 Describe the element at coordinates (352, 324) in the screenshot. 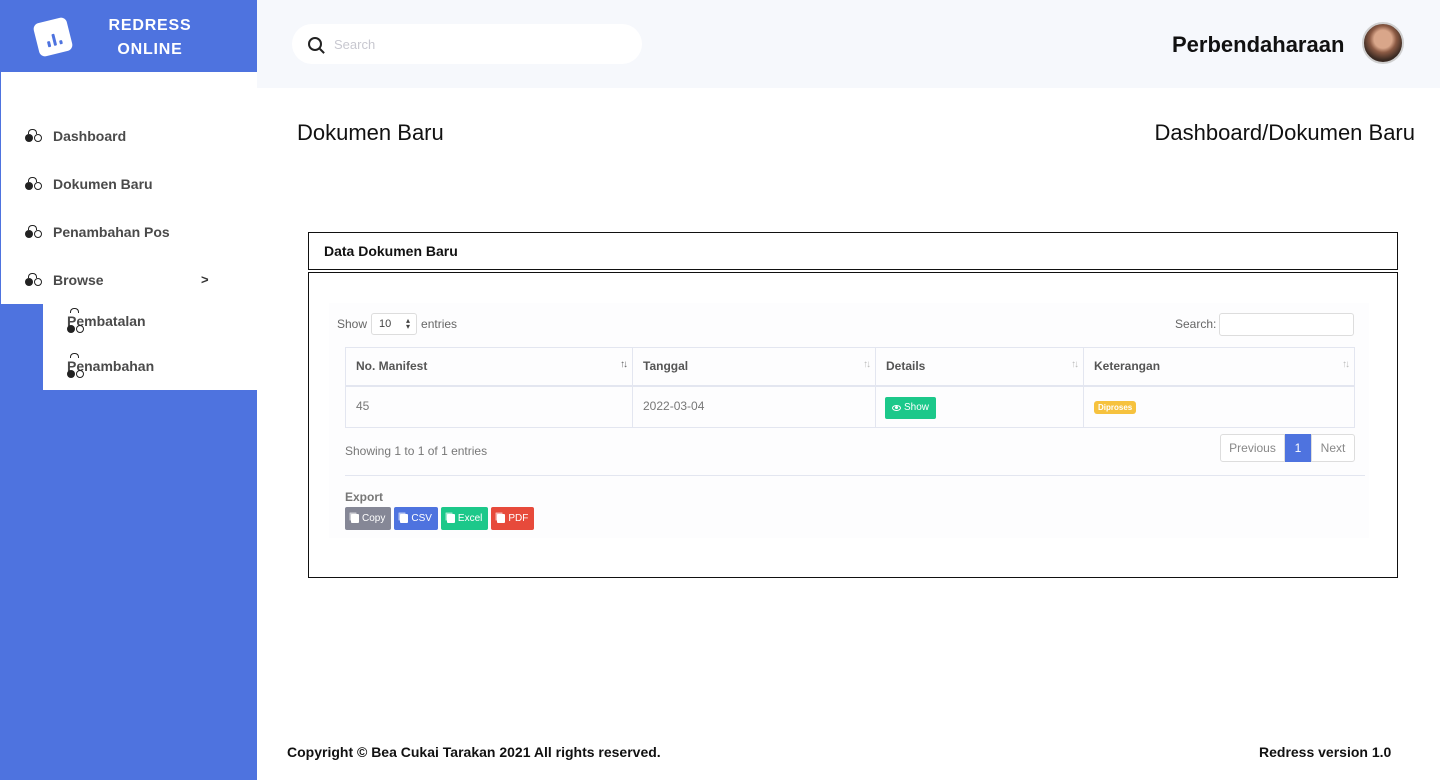

I see `show-label: Show` at that location.